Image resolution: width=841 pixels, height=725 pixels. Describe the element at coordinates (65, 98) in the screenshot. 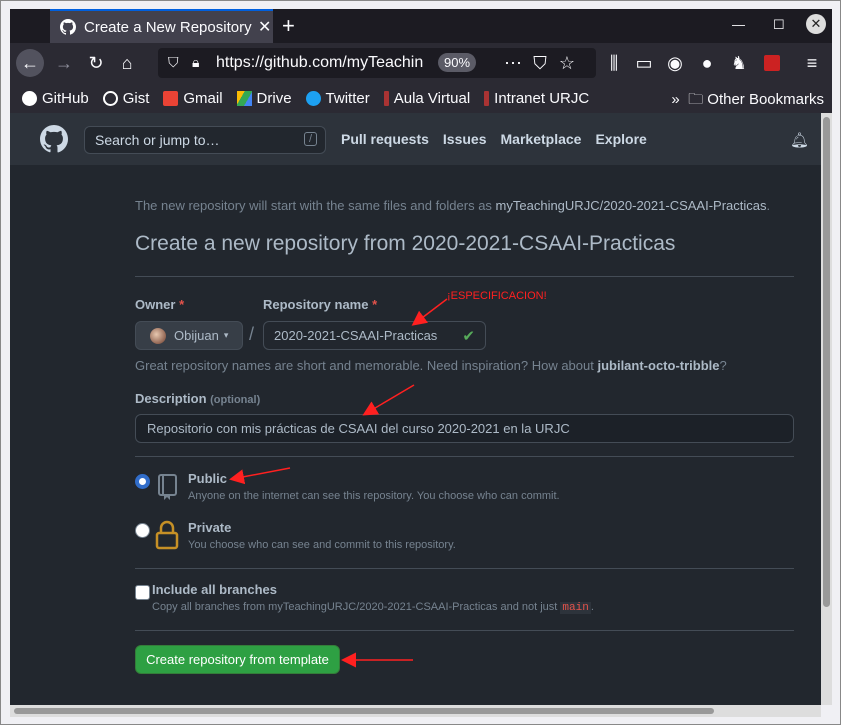

I see `bookmark-label: GitHub` at that location.